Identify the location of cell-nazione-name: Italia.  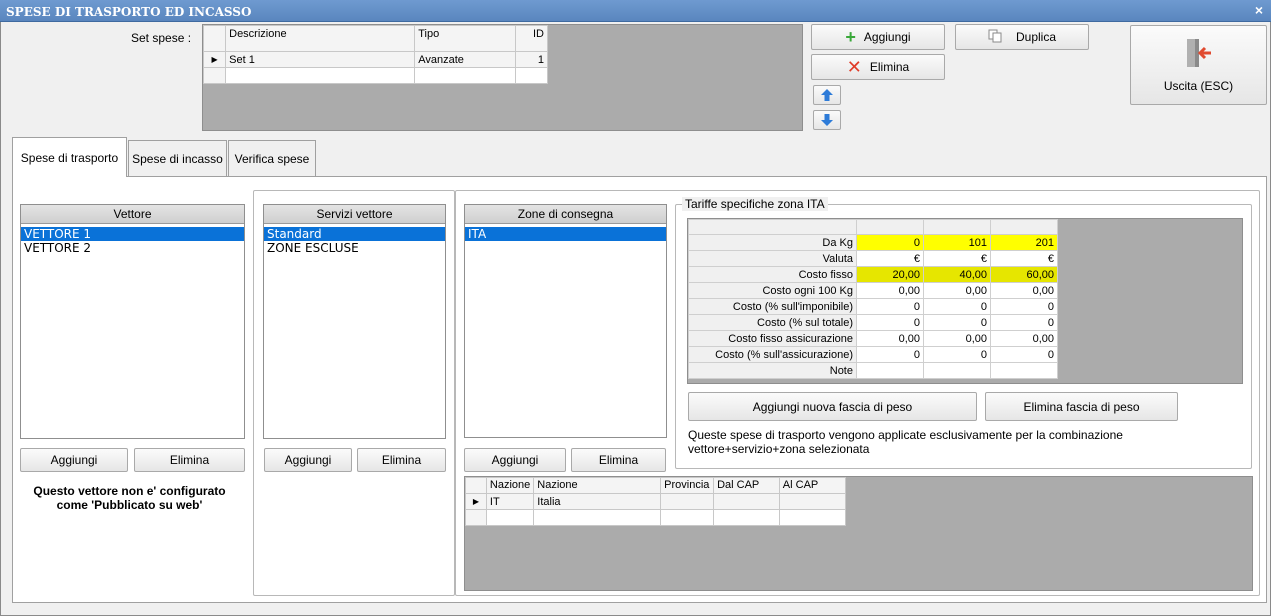
(597, 501).